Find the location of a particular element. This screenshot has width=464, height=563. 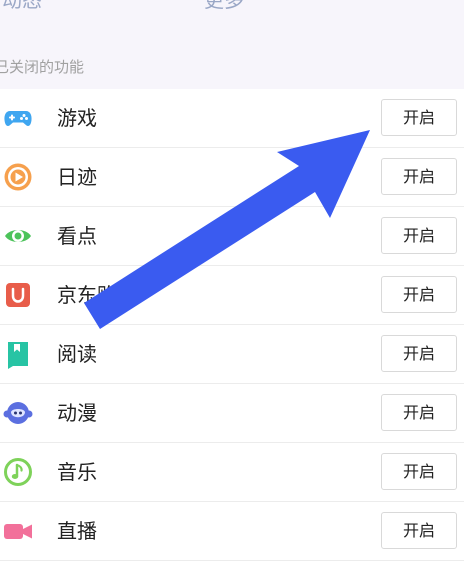

section-title: 已关闭的功能 is located at coordinates (42, 67).